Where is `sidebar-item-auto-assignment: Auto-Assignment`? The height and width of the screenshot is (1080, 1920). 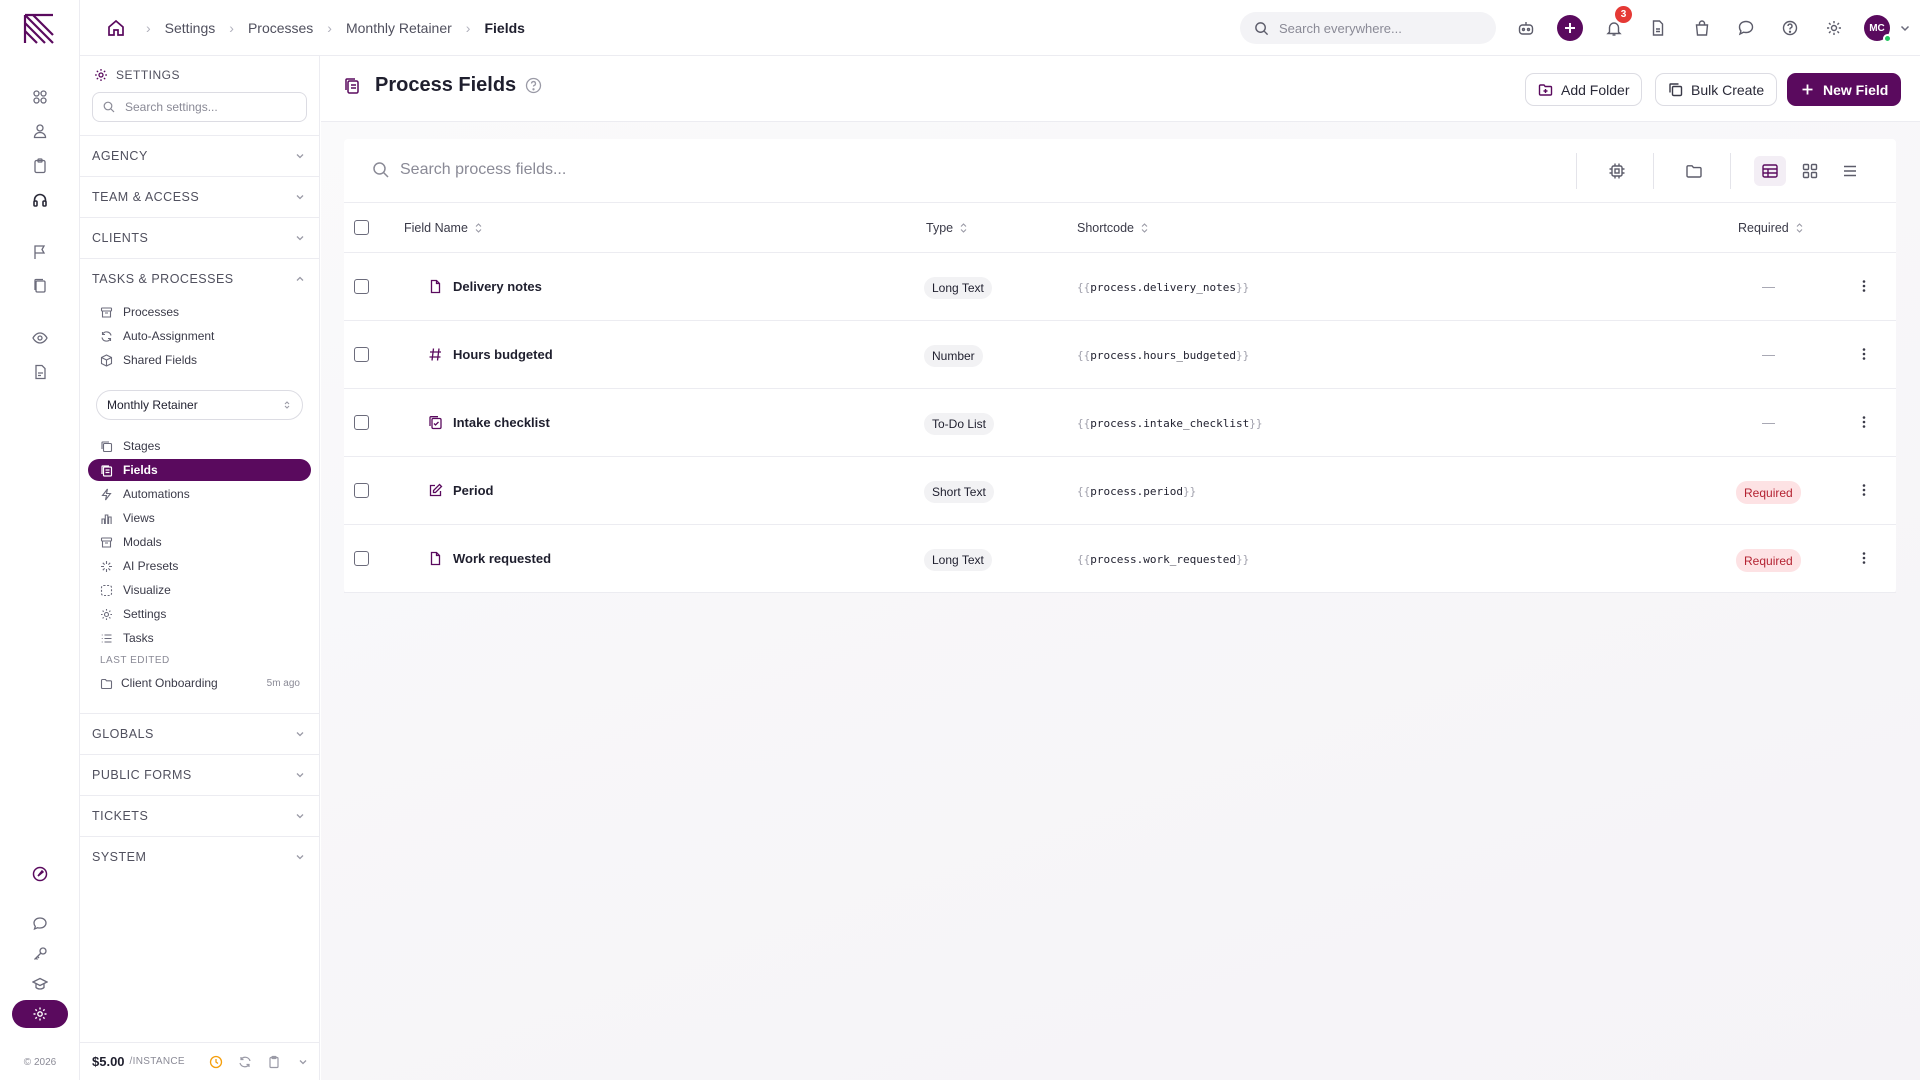 sidebar-item-auto-assignment: Auto-Assignment is located at coordinates (199, 336).